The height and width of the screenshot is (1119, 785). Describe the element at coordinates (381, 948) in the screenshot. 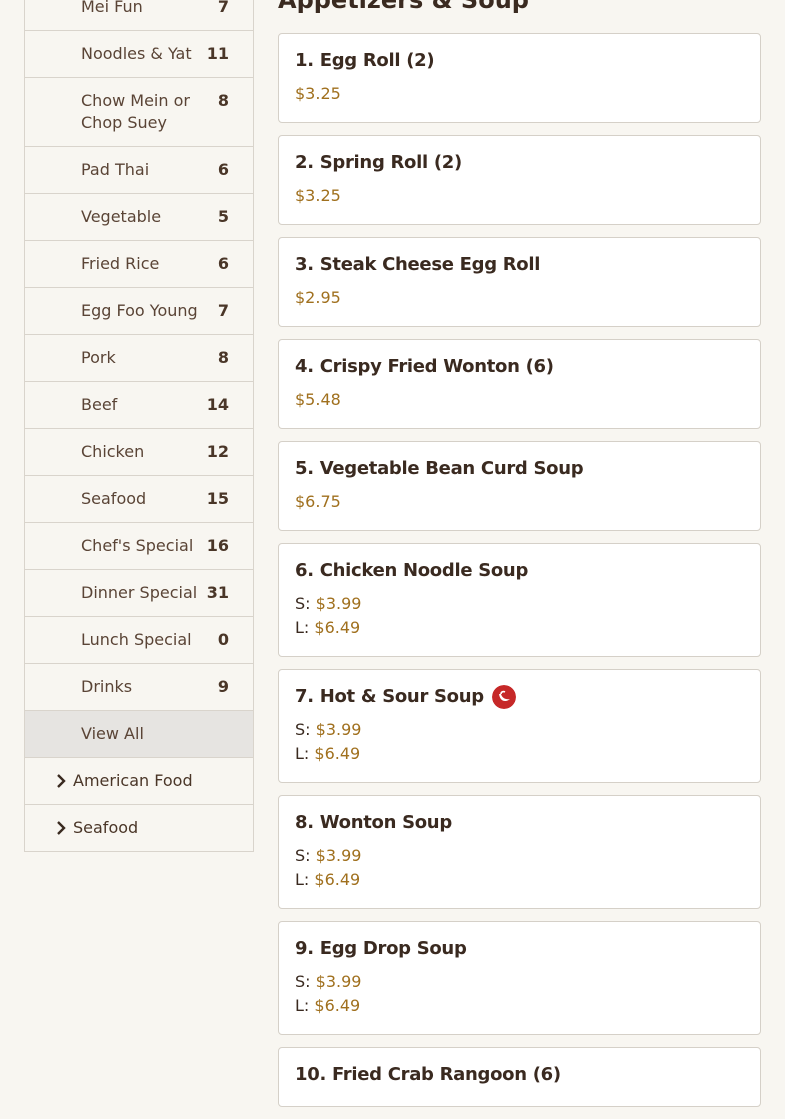

I see `item-name: 9. Egg Drop Soup` at that location.